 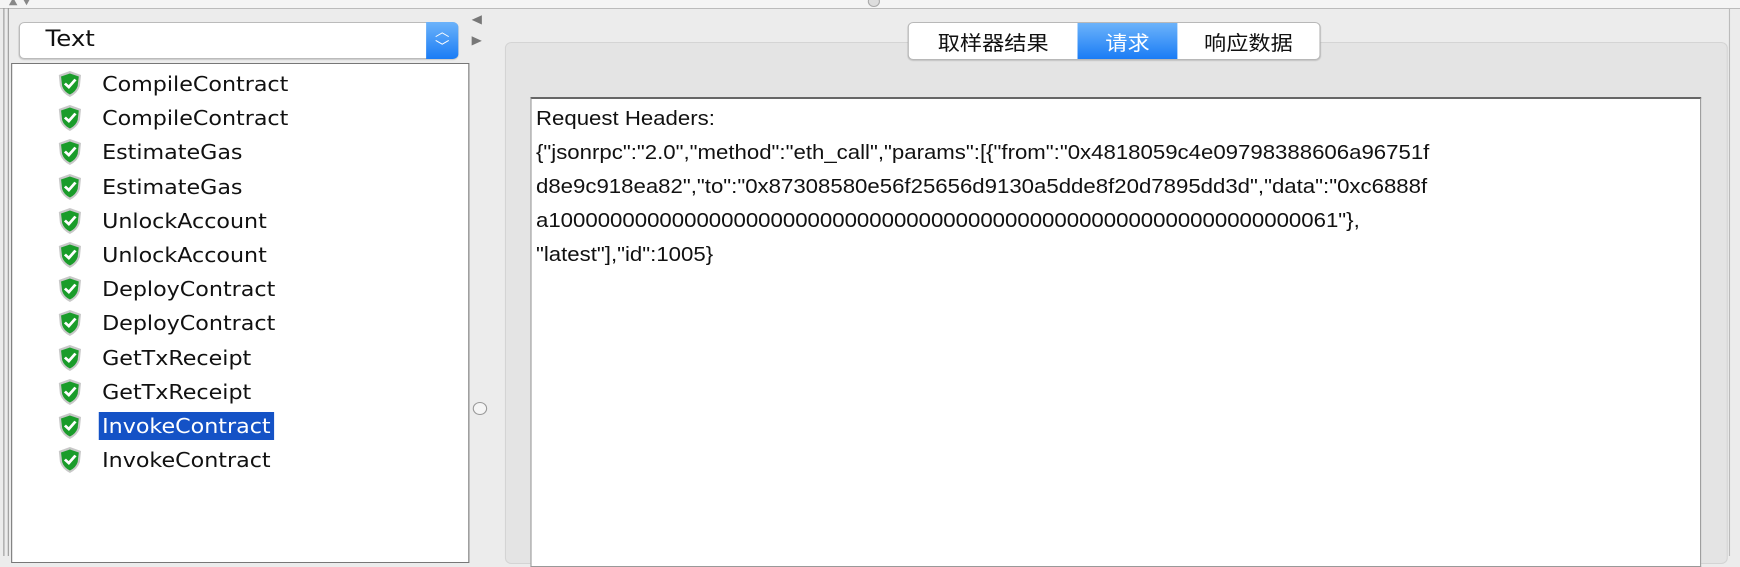 What do you see at coordinates (1729, 282) in the screenshot?
I see `right-border` at bounding box center [1729, 282].